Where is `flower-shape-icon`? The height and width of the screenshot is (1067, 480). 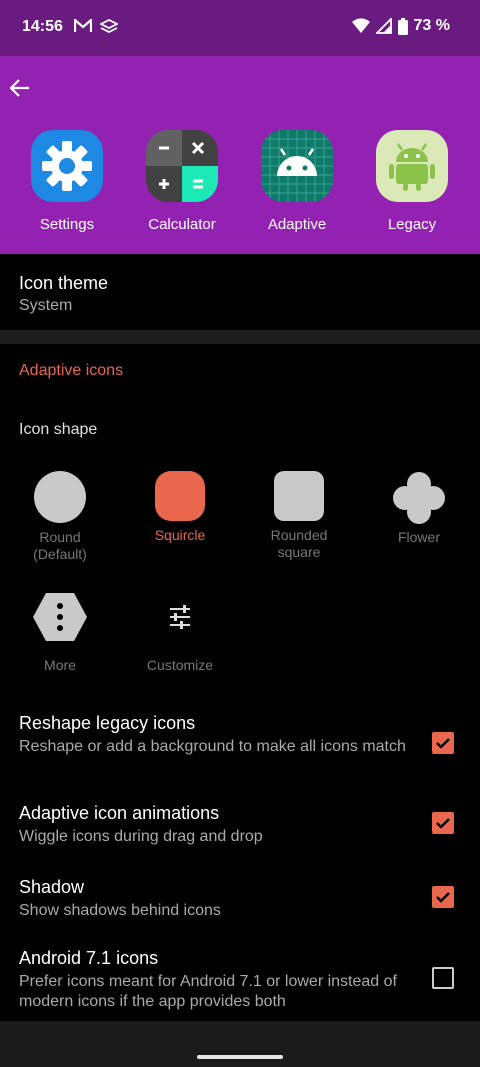
flower-shape-icon is located at coordinates (419, 498).